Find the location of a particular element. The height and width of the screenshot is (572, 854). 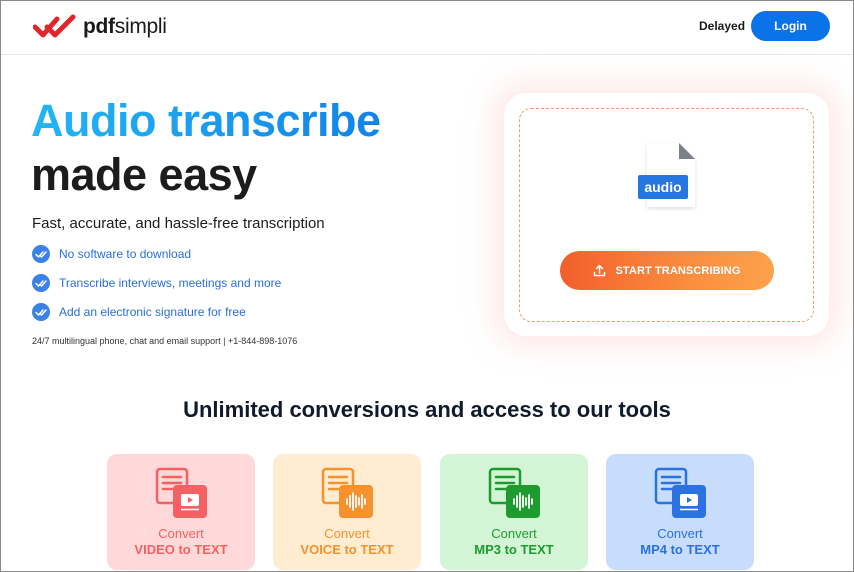

tool-card-mp3-to-text: Convert MP3 to TEXT is located at coordinates (514, 512).